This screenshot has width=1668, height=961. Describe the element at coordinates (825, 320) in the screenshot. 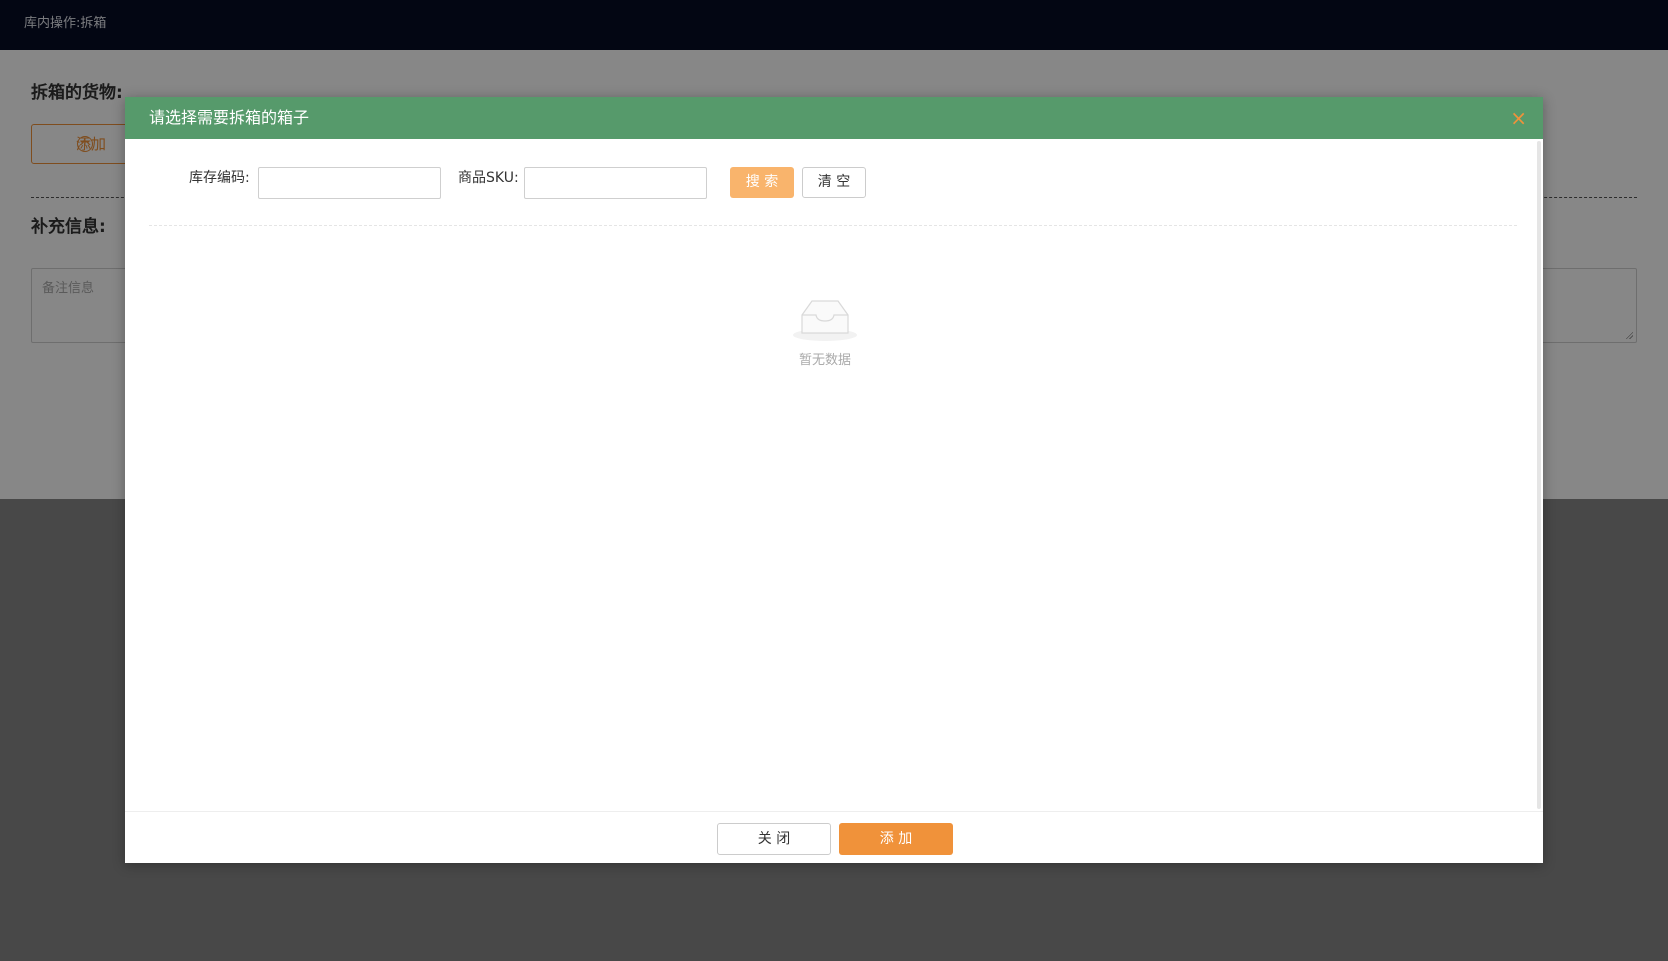

I see `empty-inbox-icon` at that location.